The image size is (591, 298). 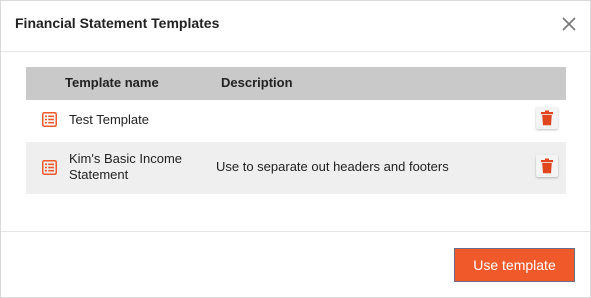 What do you see at coordinates (296, 83) in the screenshot?
I see `table-header: Template name Description` at bounding box center [296, 83].